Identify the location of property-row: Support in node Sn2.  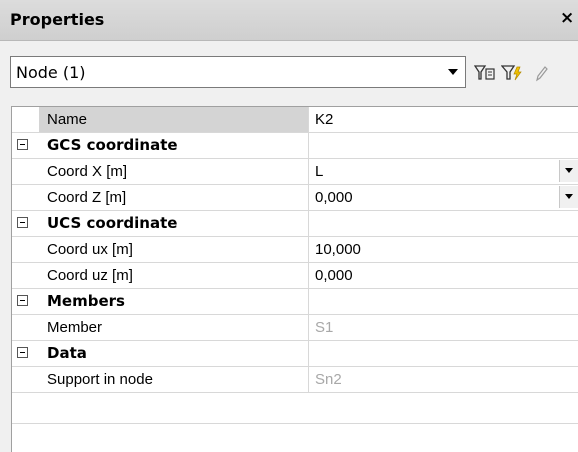
(295, 380).